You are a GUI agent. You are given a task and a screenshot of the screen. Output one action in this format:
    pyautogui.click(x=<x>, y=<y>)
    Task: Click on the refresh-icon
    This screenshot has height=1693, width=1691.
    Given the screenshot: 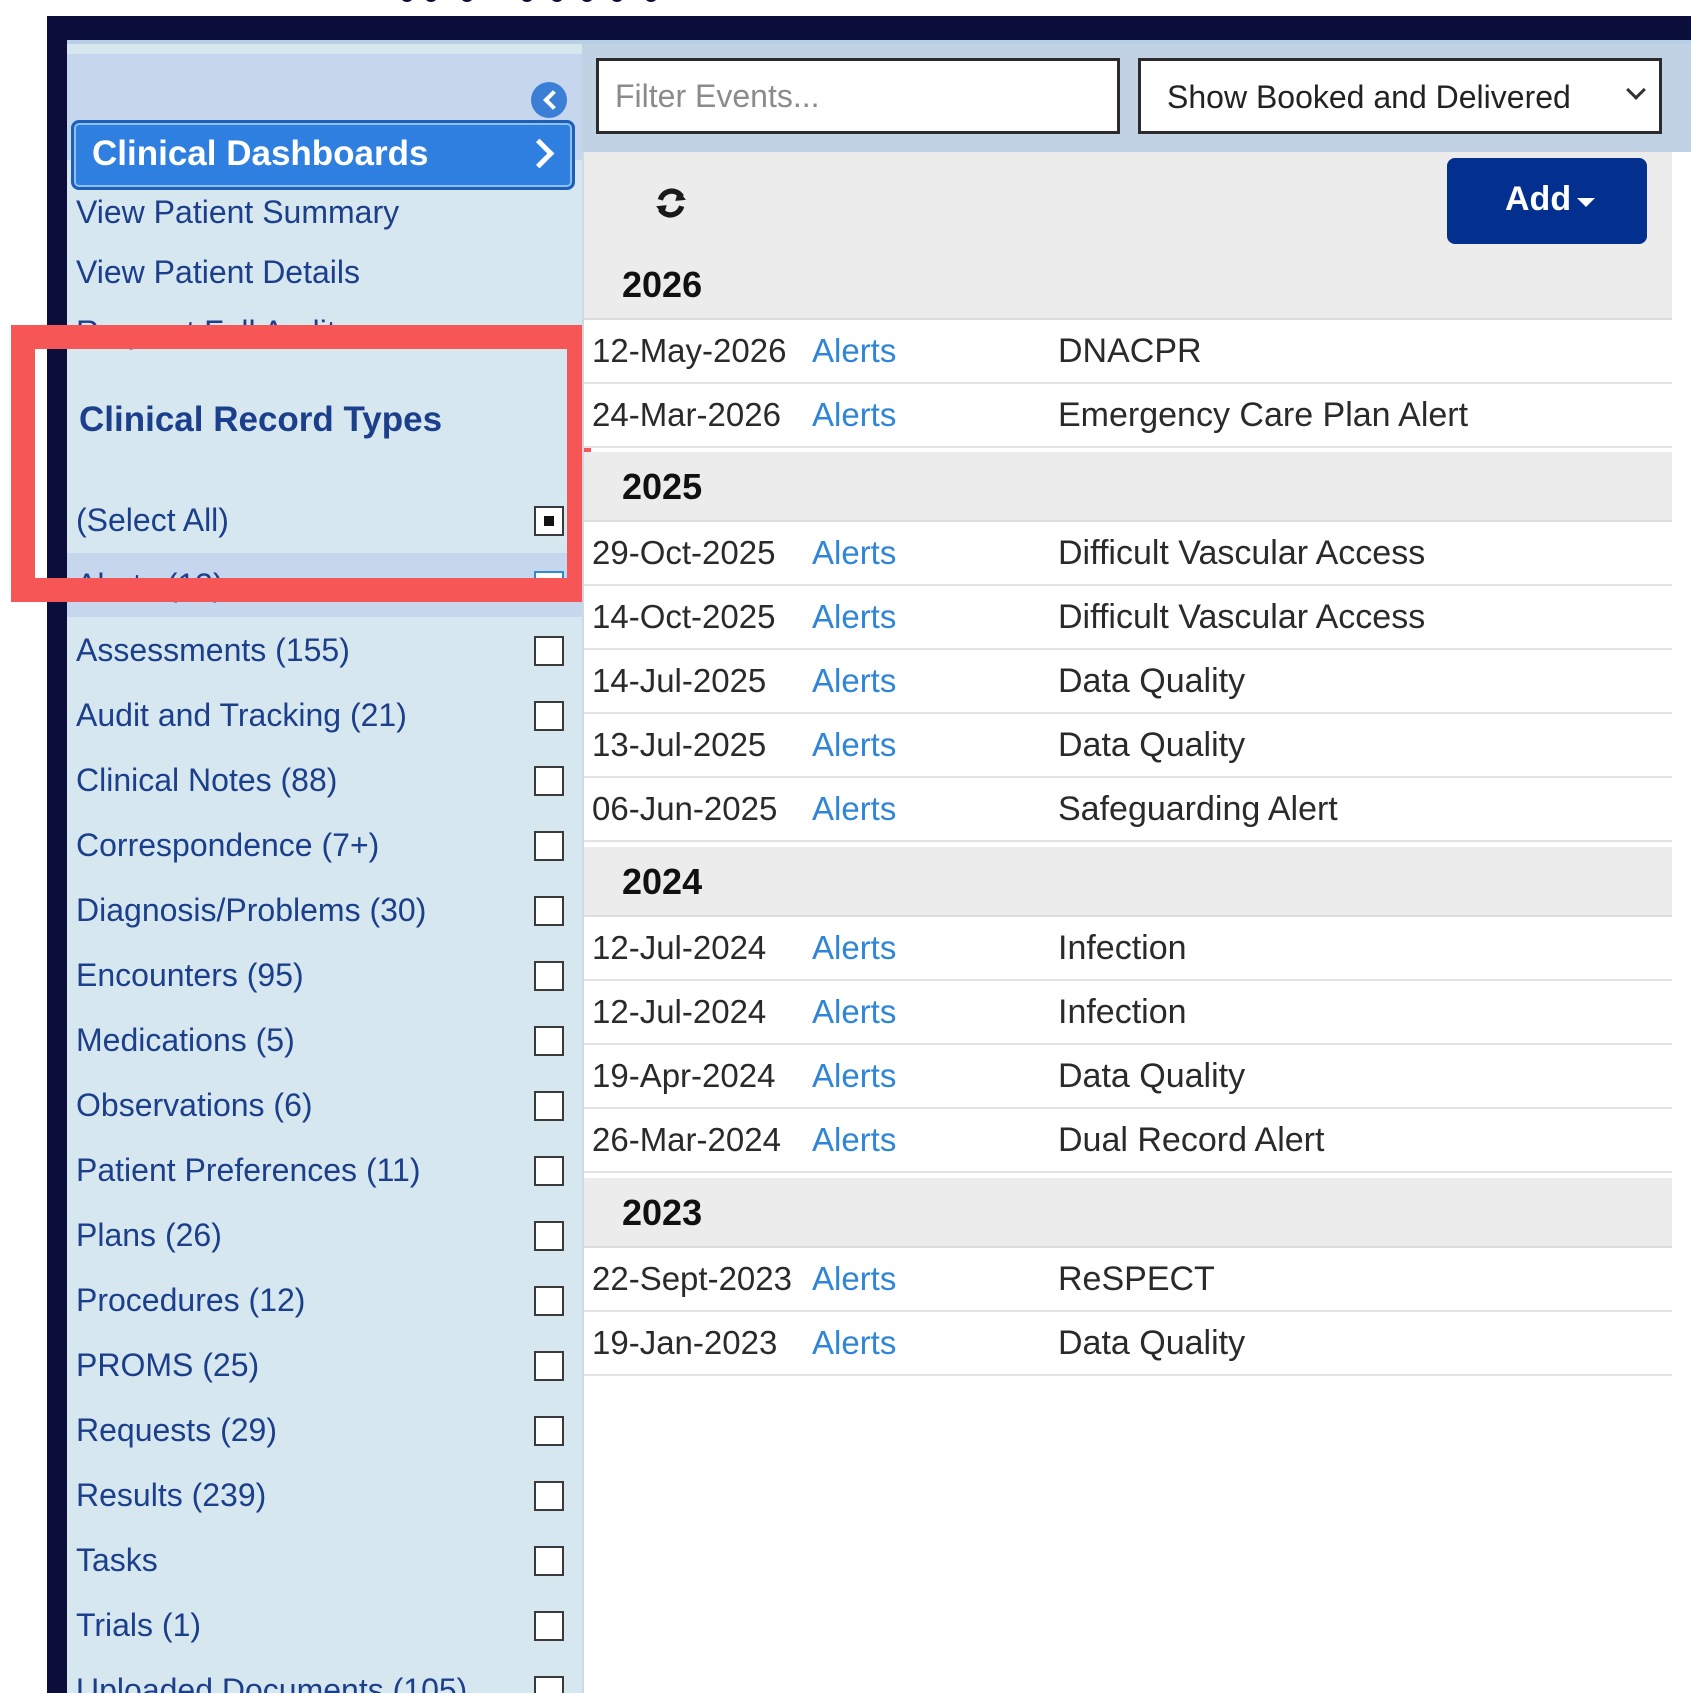 What is the action you would take?
    pyautogui.click(x=671, y=203)
    